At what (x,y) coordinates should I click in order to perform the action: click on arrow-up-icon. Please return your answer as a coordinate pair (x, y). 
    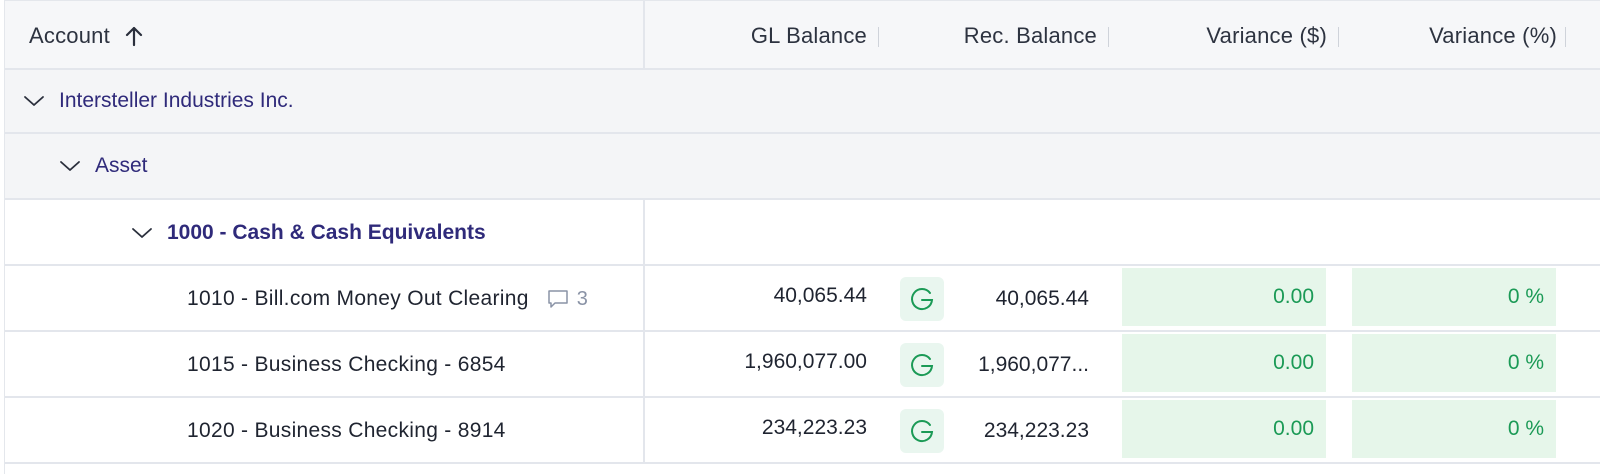
    Looking at the image, I should click on (134, 36).